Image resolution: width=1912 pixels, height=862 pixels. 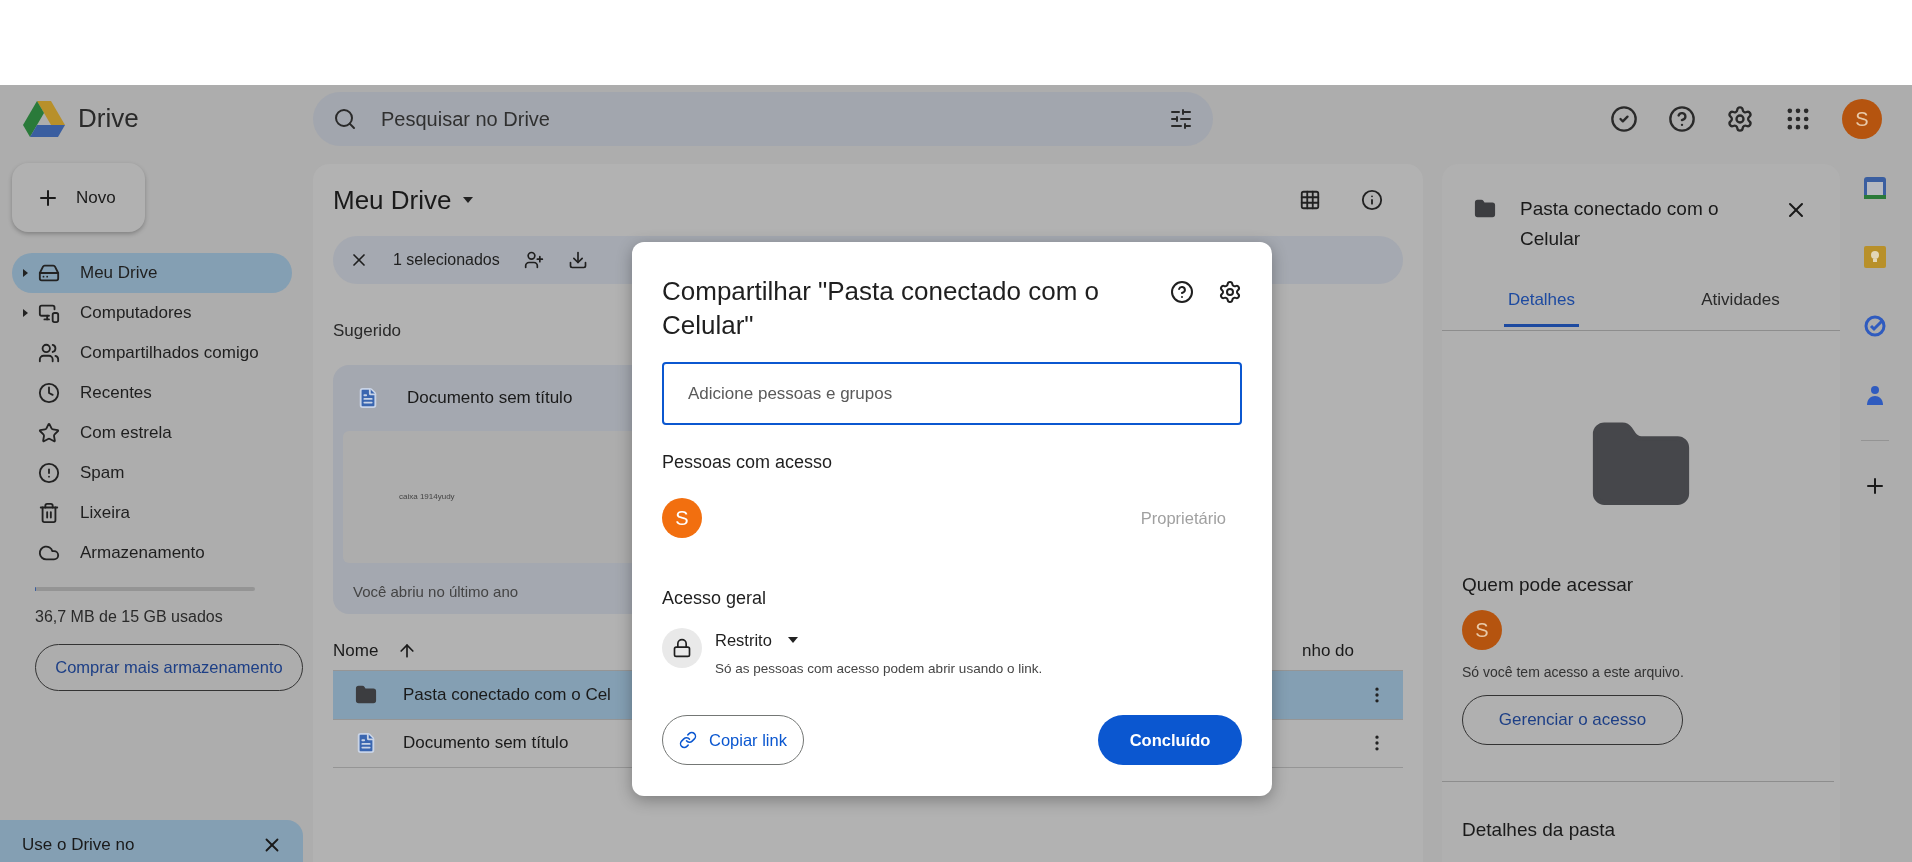 I want to click on nav-item: Spam, so click(x=152, y=473).